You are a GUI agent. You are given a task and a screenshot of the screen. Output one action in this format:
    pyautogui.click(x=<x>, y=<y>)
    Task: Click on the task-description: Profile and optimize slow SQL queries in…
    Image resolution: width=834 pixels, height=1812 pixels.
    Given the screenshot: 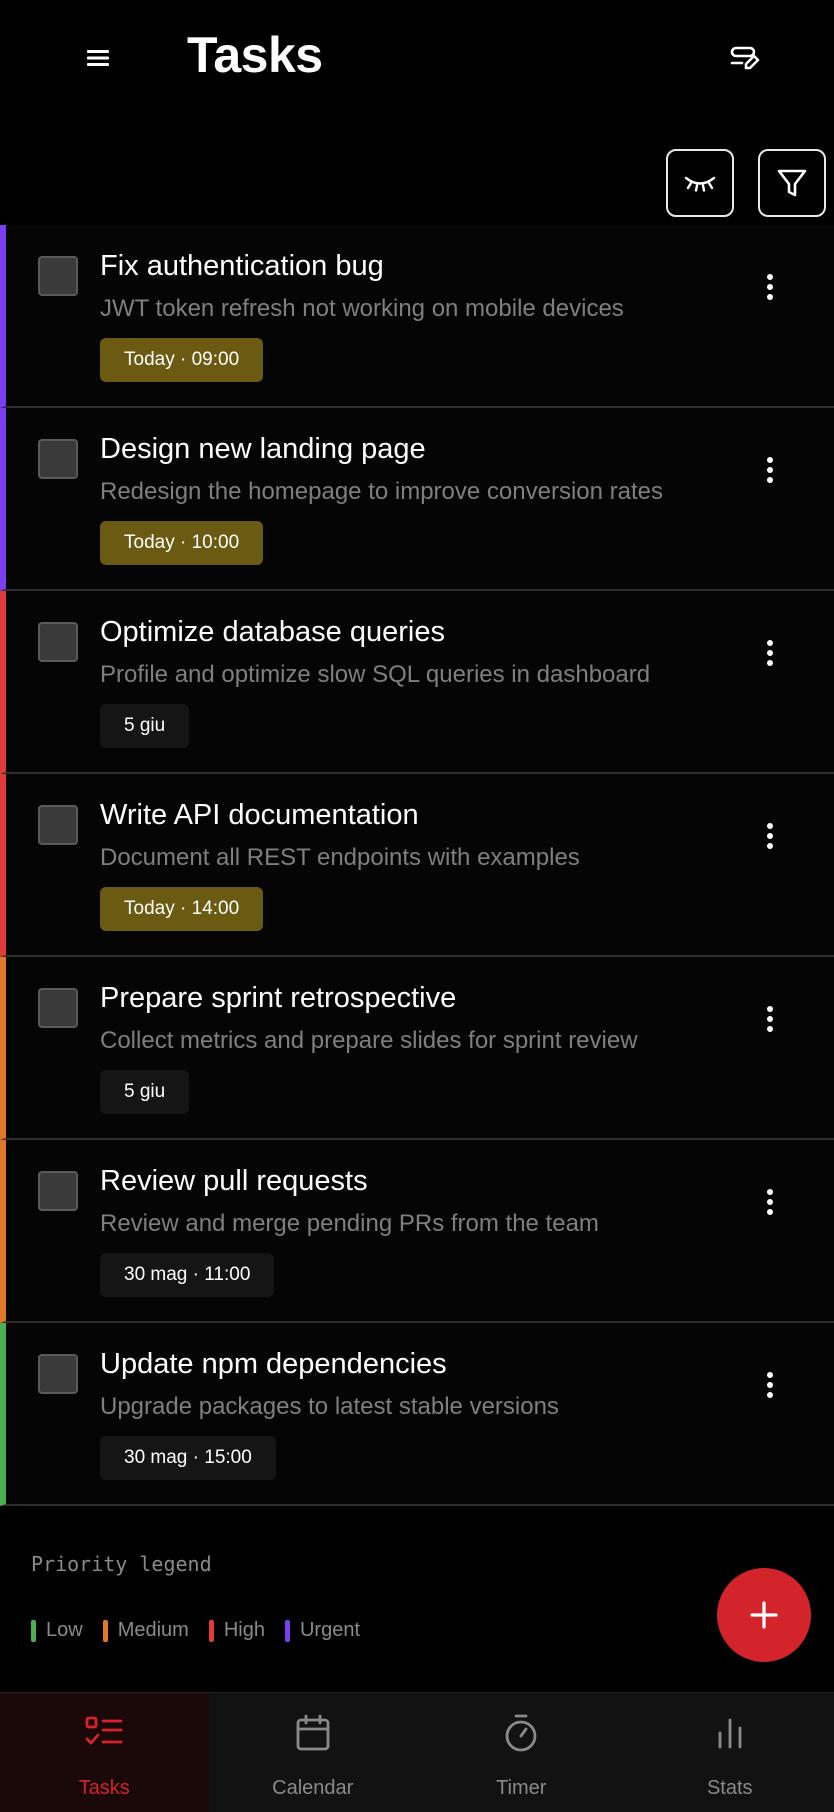 What is the action you would take?
    pyautogui.click(x=375, y=674)
    